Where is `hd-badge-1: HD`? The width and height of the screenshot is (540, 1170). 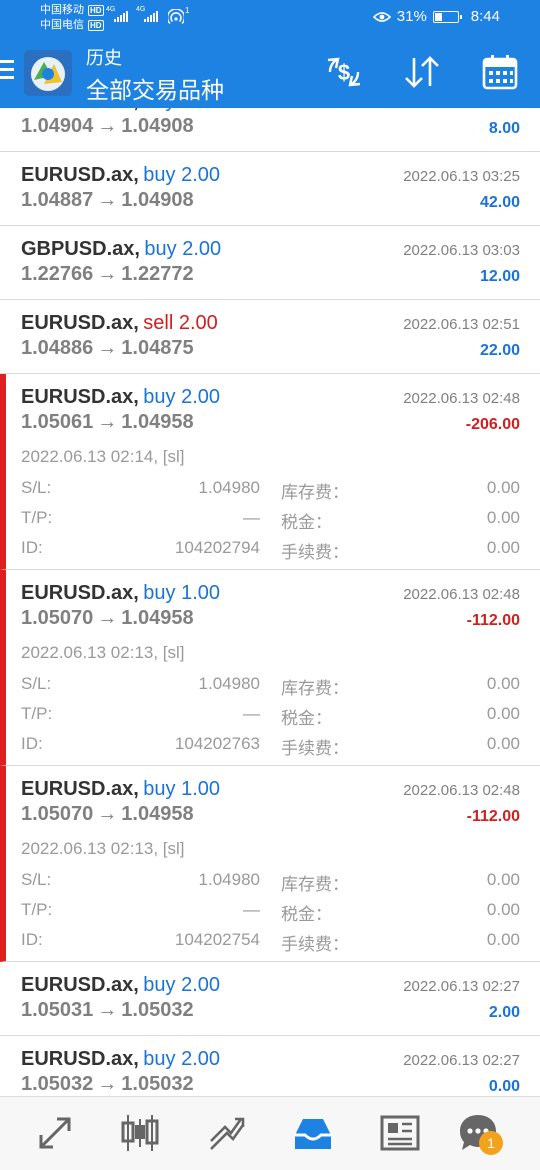
hd-badge-1: HD is located at coordinates (96, 10).